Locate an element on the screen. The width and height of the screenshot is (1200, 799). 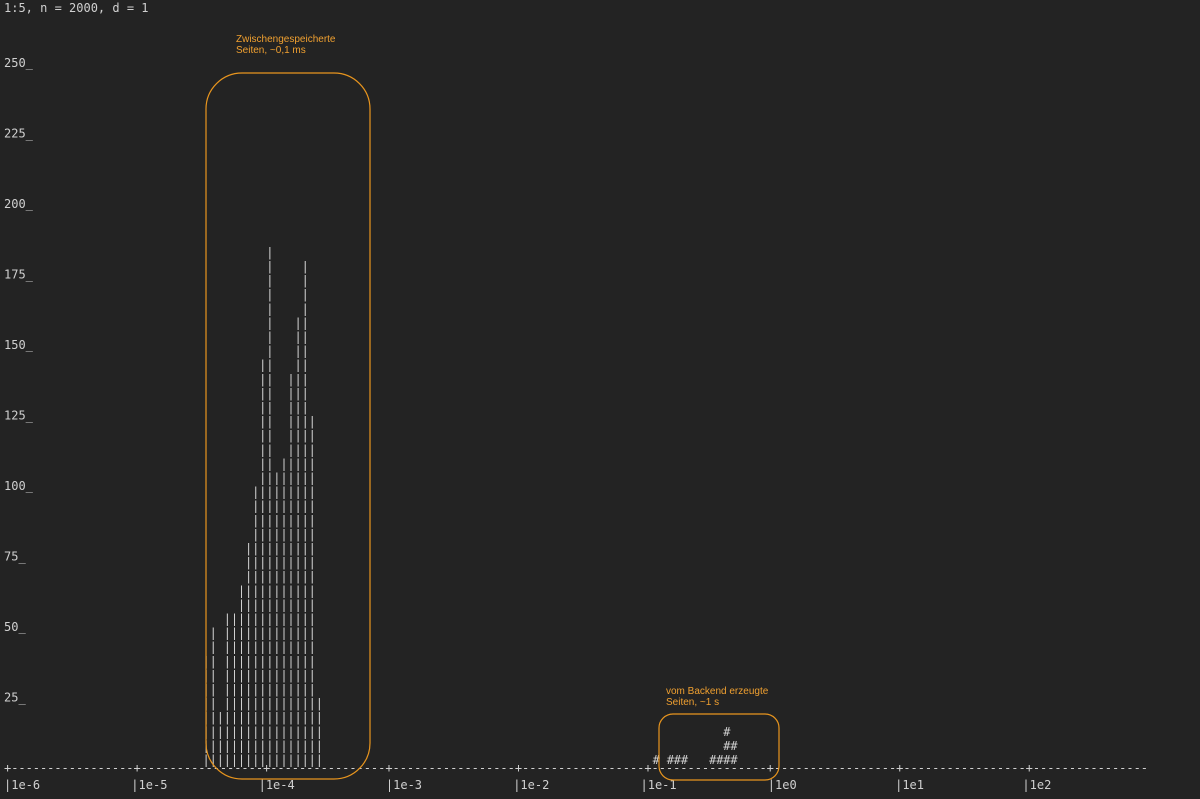
y-tick-label: 125_ is located at coordinates (19, 416).